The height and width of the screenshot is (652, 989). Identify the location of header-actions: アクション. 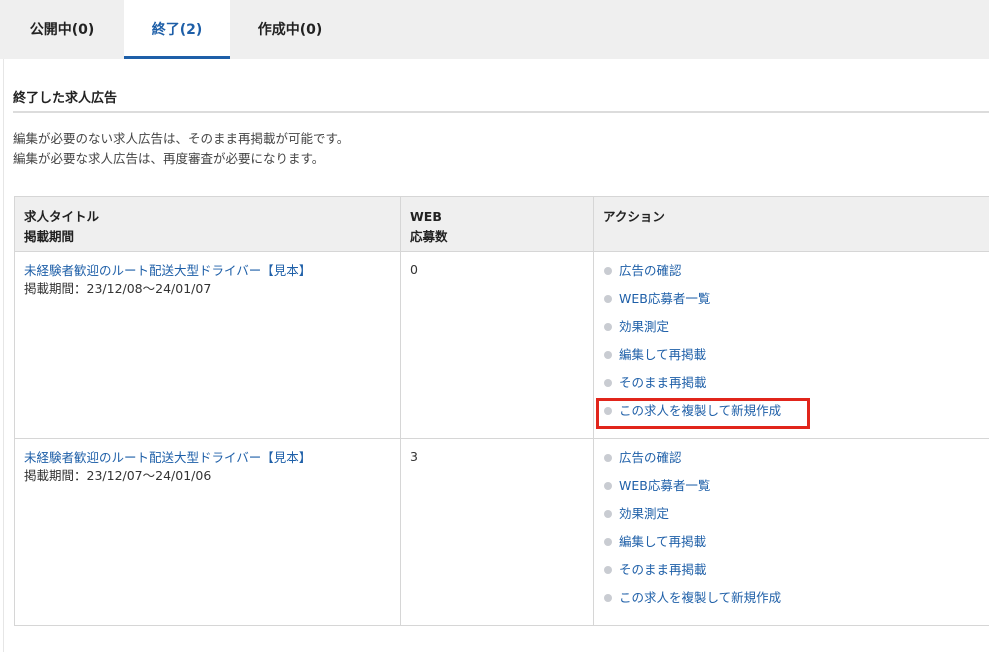
(791, 224).